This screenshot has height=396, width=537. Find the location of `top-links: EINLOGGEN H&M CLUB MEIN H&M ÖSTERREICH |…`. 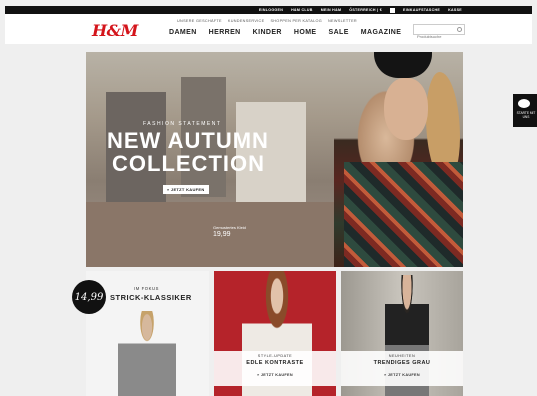

top-links: EINLOGGEN H&M CLUB MEIN H&M ÖSTERREICH |… is located at coordinates (360, 10).